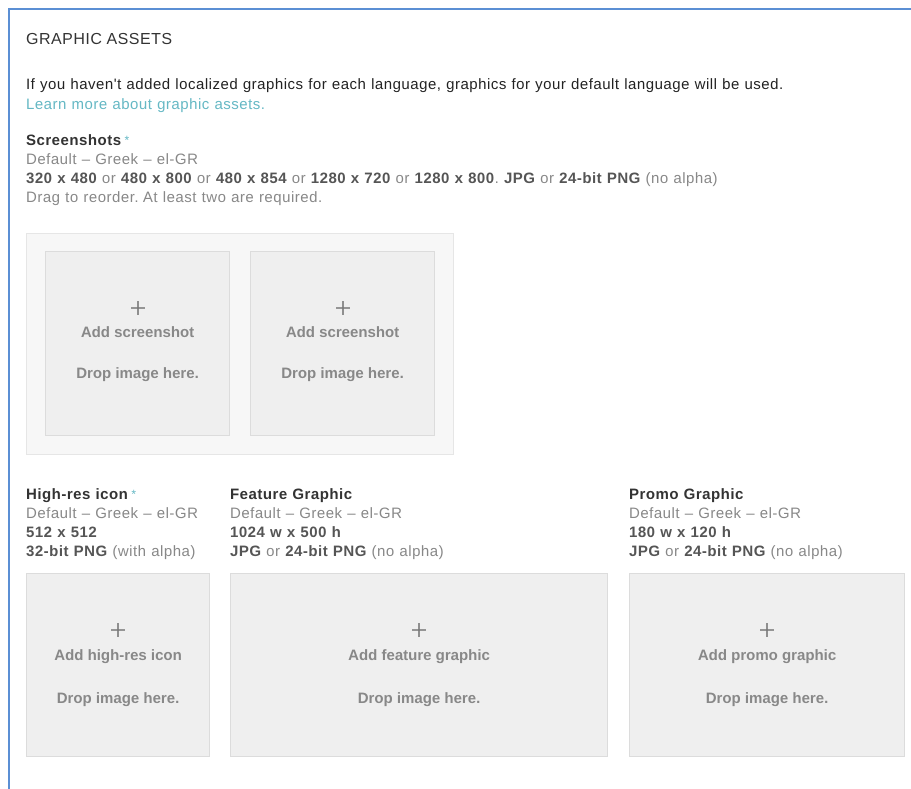 The height and width of the screenshot is (789, 911). What do you see at coordinates (405, 85) in the screenshot?
I see `intro-text: If you haven't added localized graphics for each language, graphics for your default language will be used.` at bounding box center [405, 85].